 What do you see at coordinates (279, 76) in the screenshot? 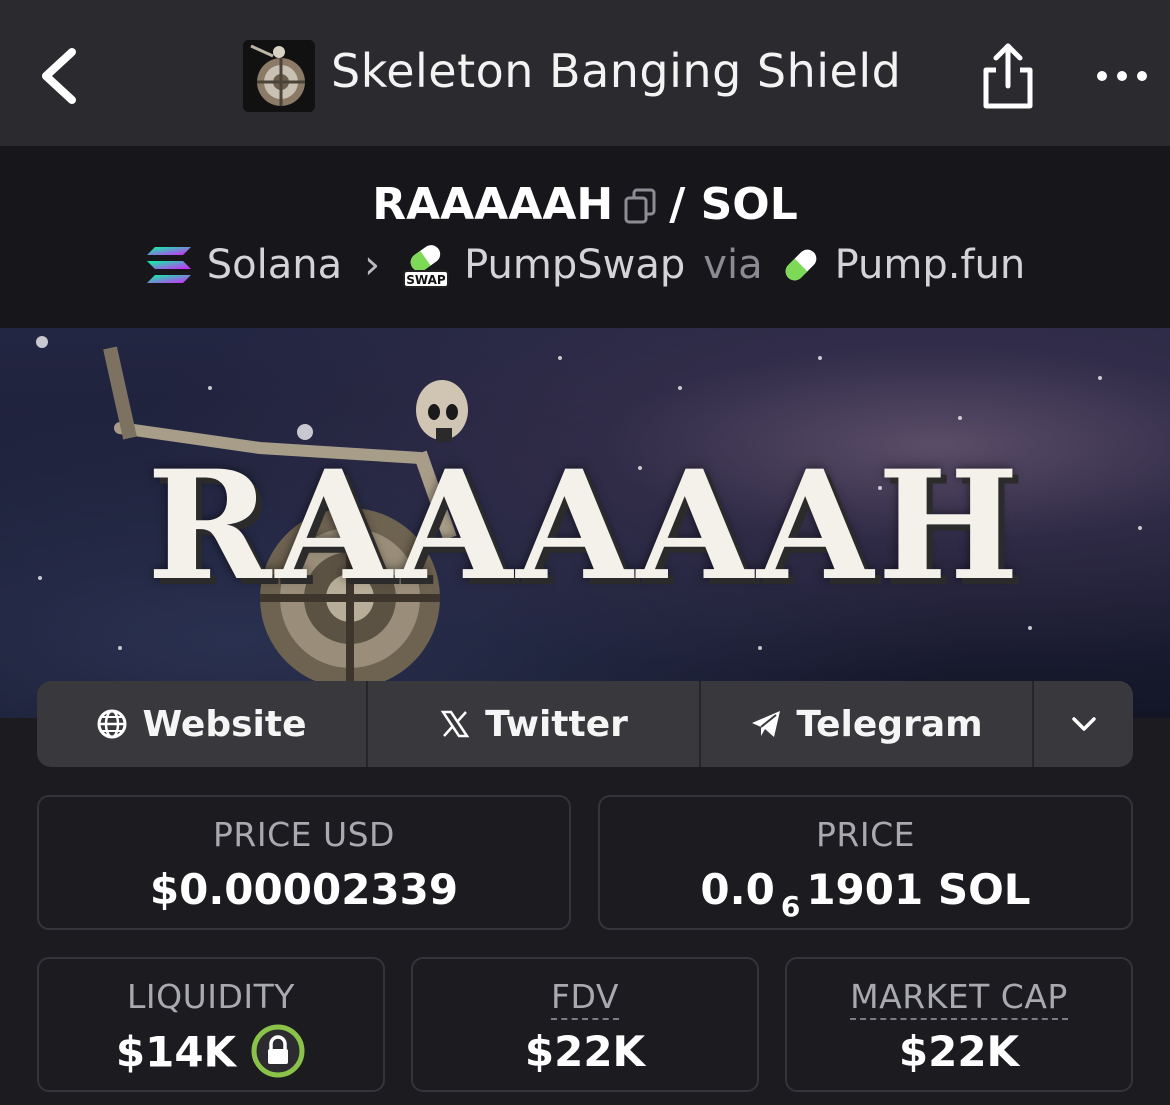
I see `token-logo` at bounding box center [279, 76].